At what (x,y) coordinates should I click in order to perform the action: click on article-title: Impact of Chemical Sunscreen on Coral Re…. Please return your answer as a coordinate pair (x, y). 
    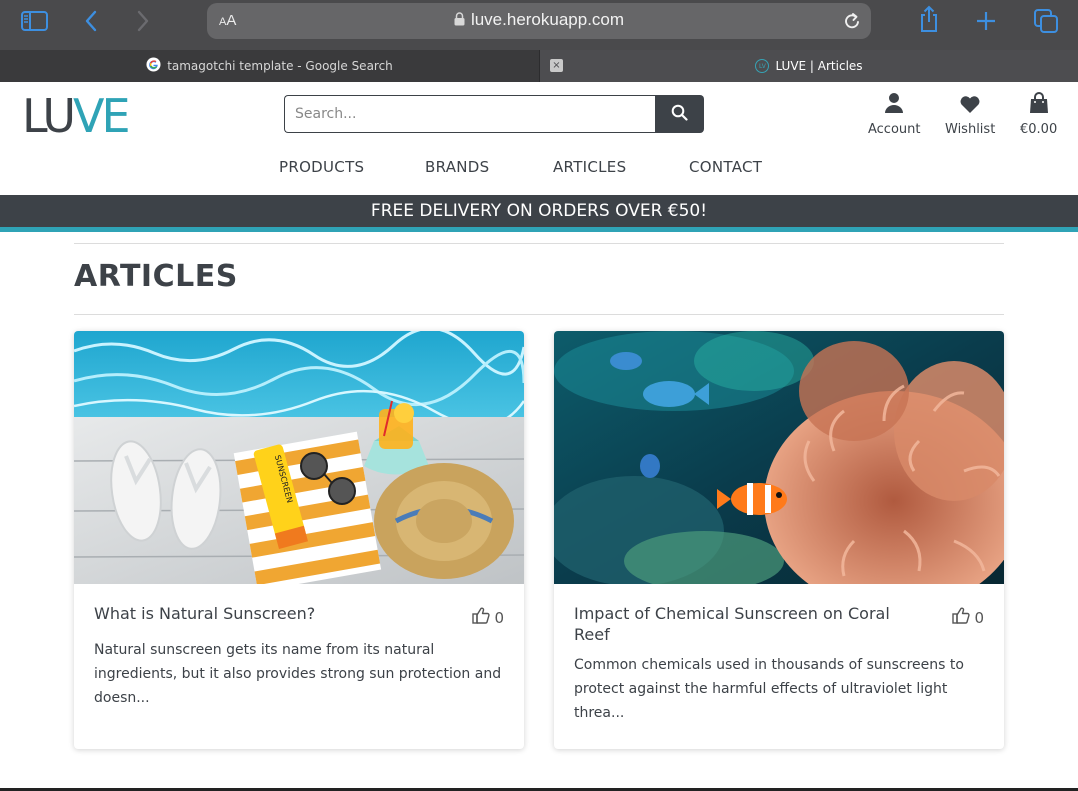
    Looking at the image, I should click on (744, 624).